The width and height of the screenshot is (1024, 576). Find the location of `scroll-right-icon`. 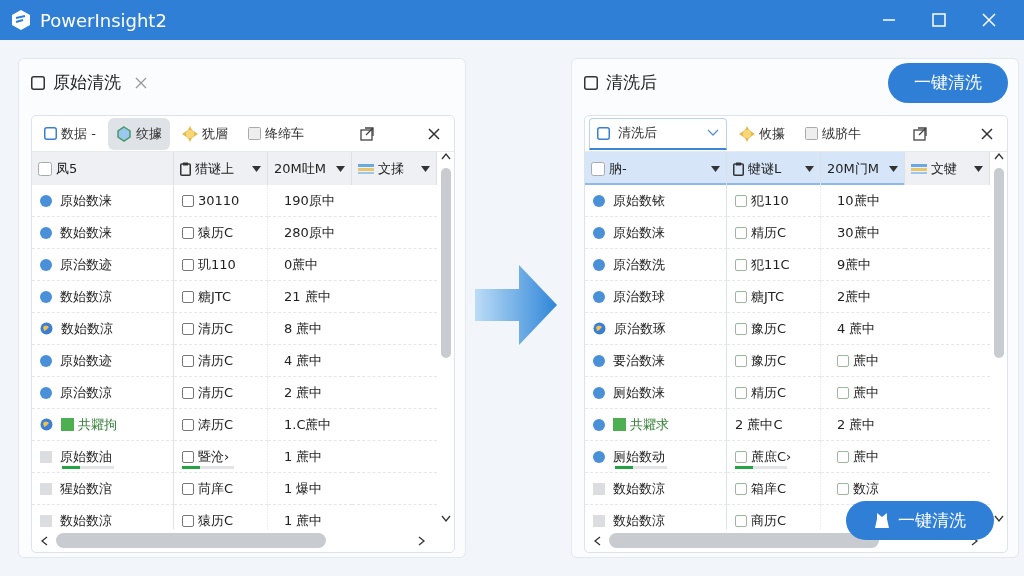

scroll-right-icon is located at coordinates (422, 540).